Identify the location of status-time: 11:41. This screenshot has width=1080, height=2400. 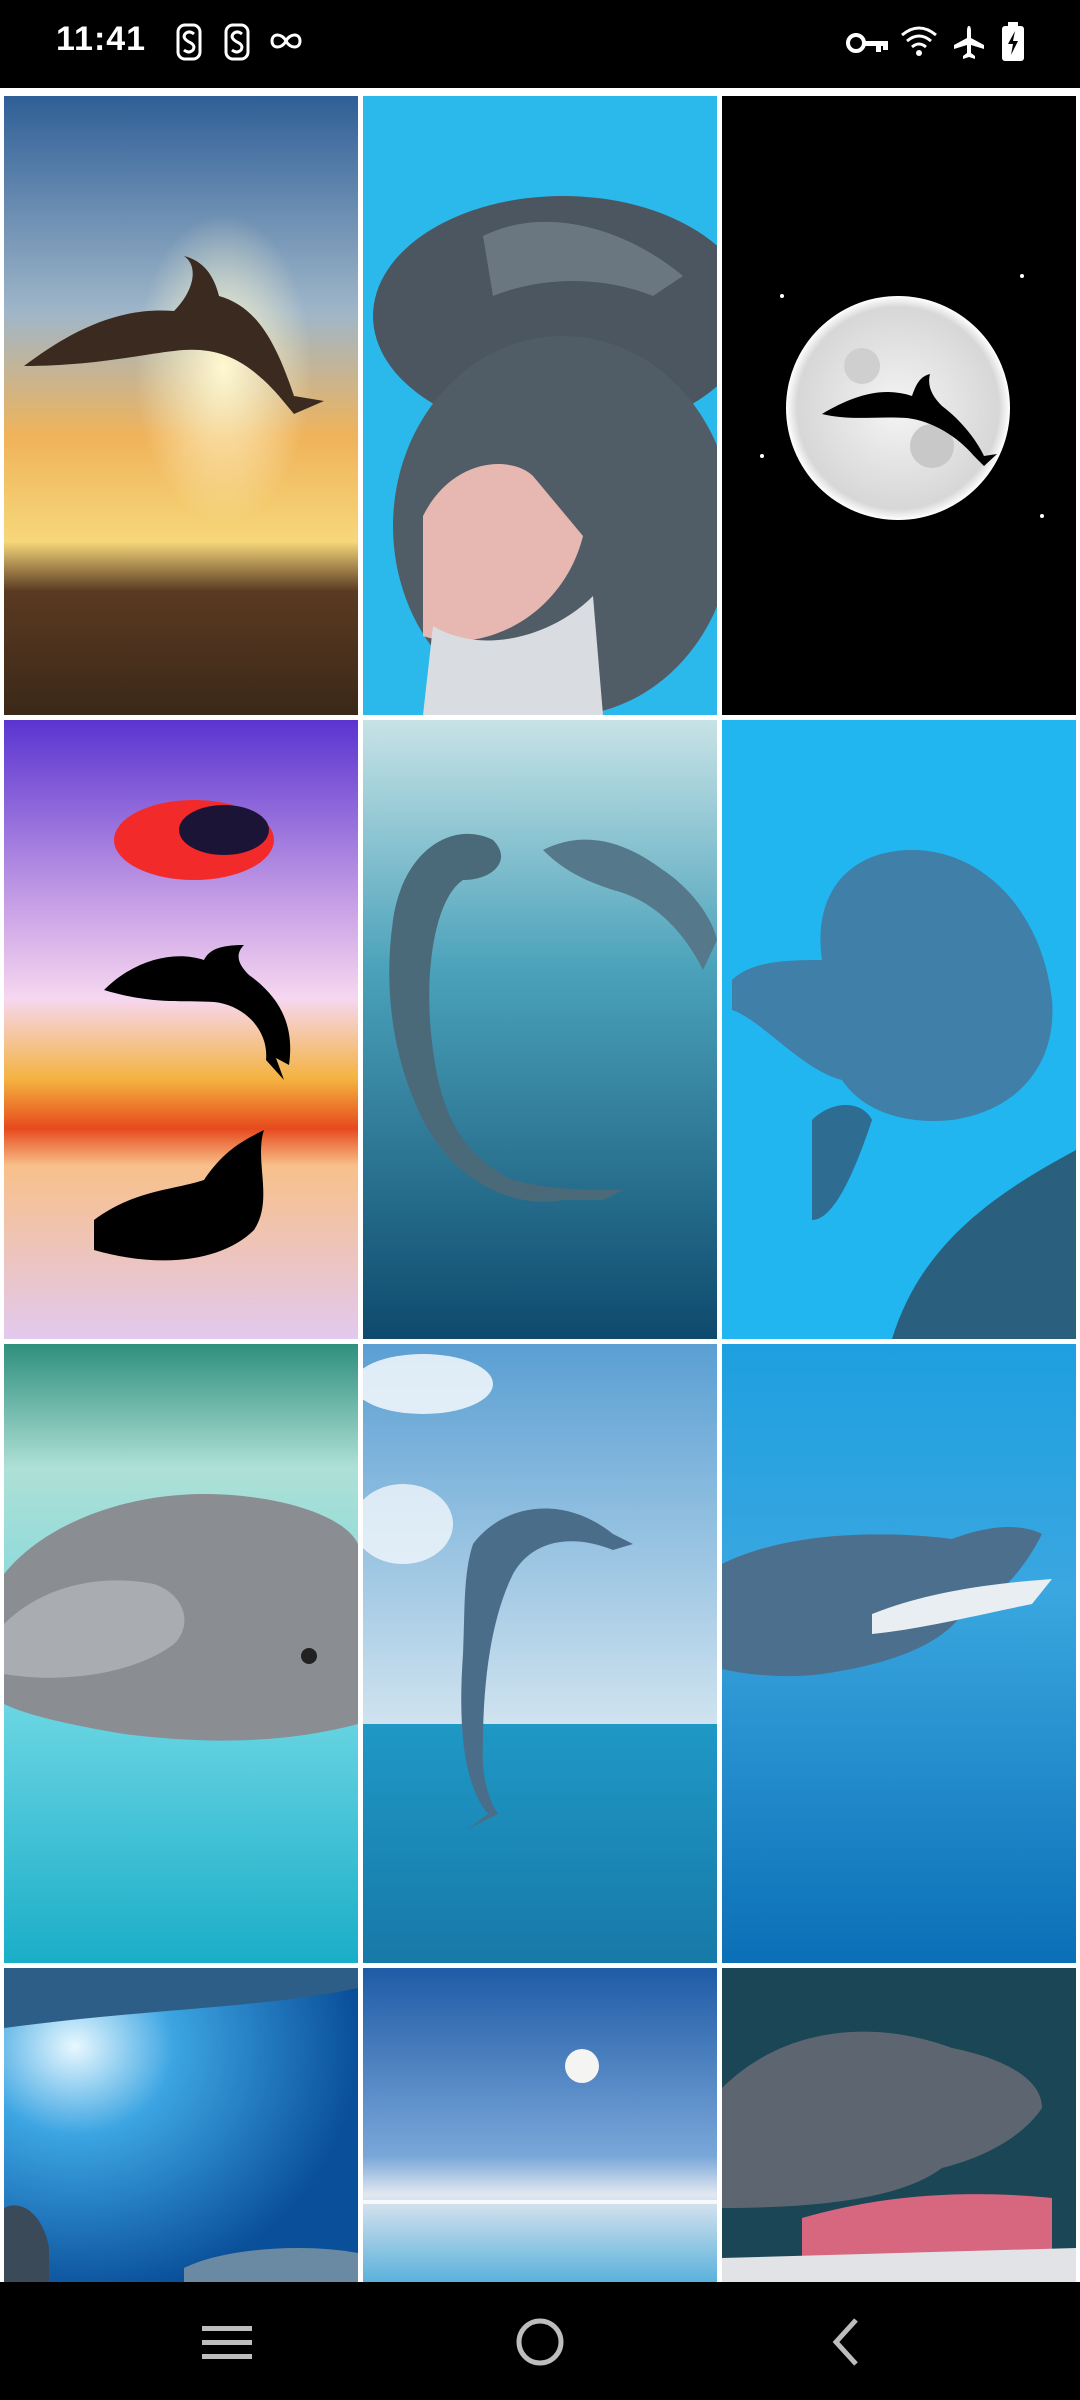
(101, 39).